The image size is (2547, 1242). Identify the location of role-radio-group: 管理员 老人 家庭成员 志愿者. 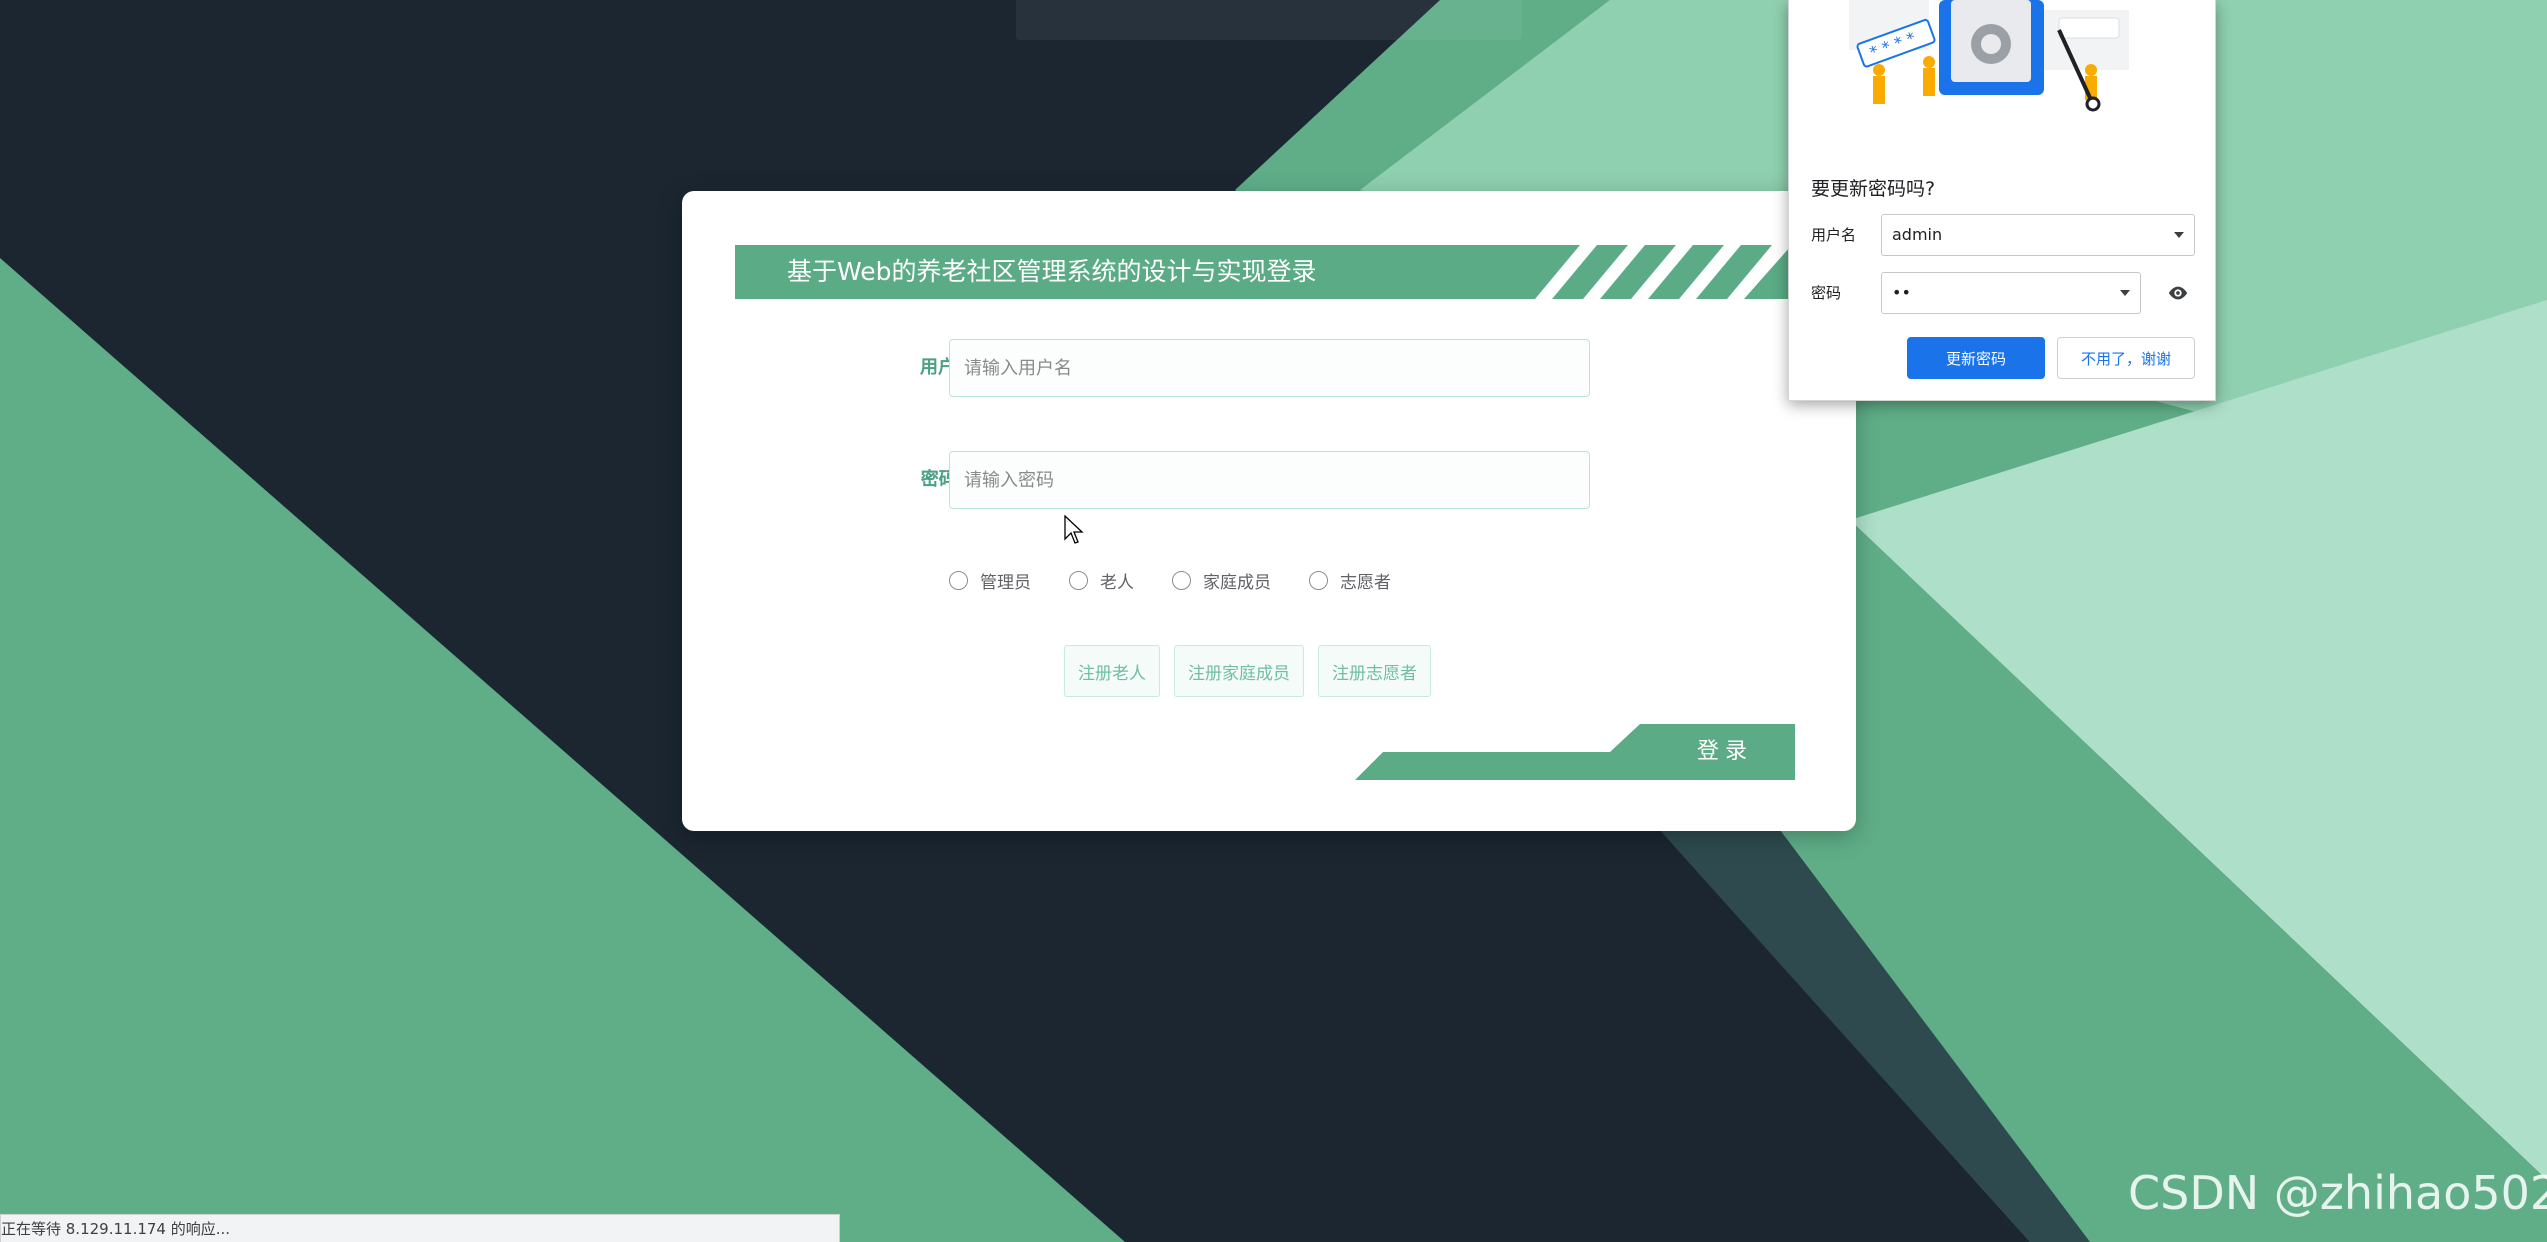
(1189, 580).